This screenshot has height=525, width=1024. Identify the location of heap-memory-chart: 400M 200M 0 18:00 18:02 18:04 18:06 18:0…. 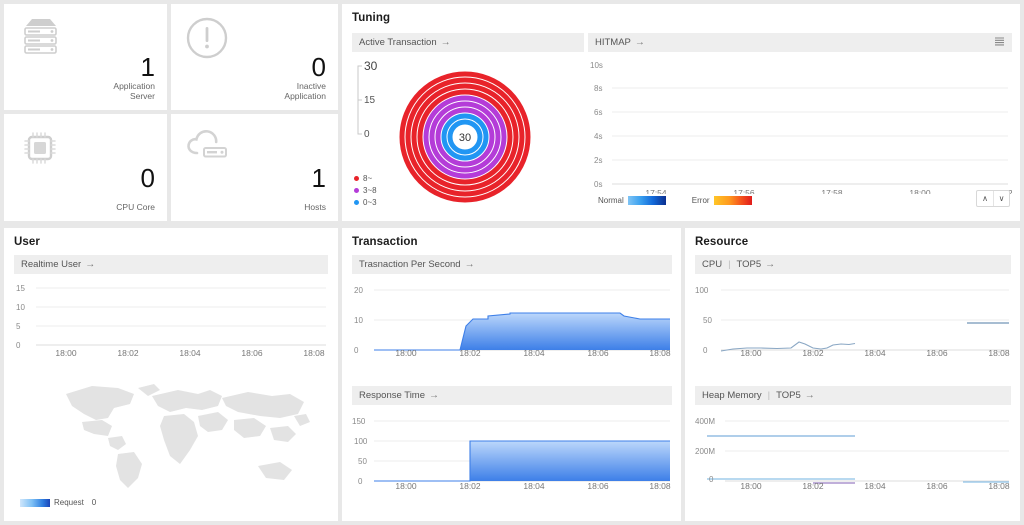
(852, 453).